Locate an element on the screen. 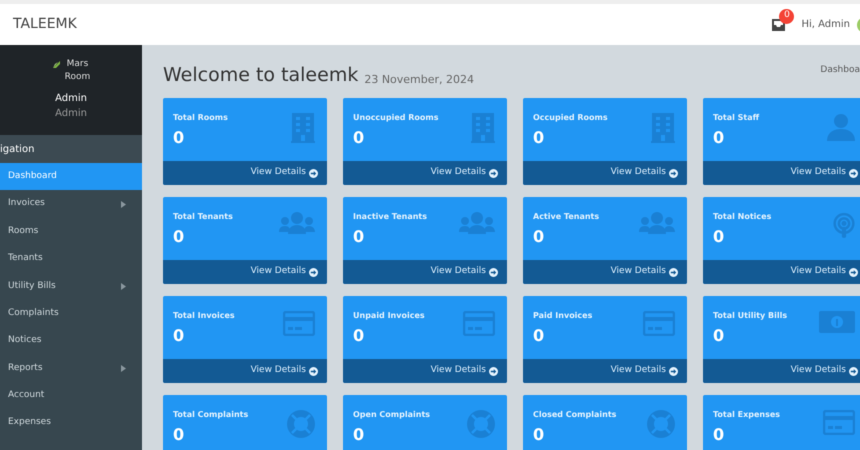 This screenshot has width=860, height=450. card-title: Unoccupied Rooms is located at coordinates (396, 118).